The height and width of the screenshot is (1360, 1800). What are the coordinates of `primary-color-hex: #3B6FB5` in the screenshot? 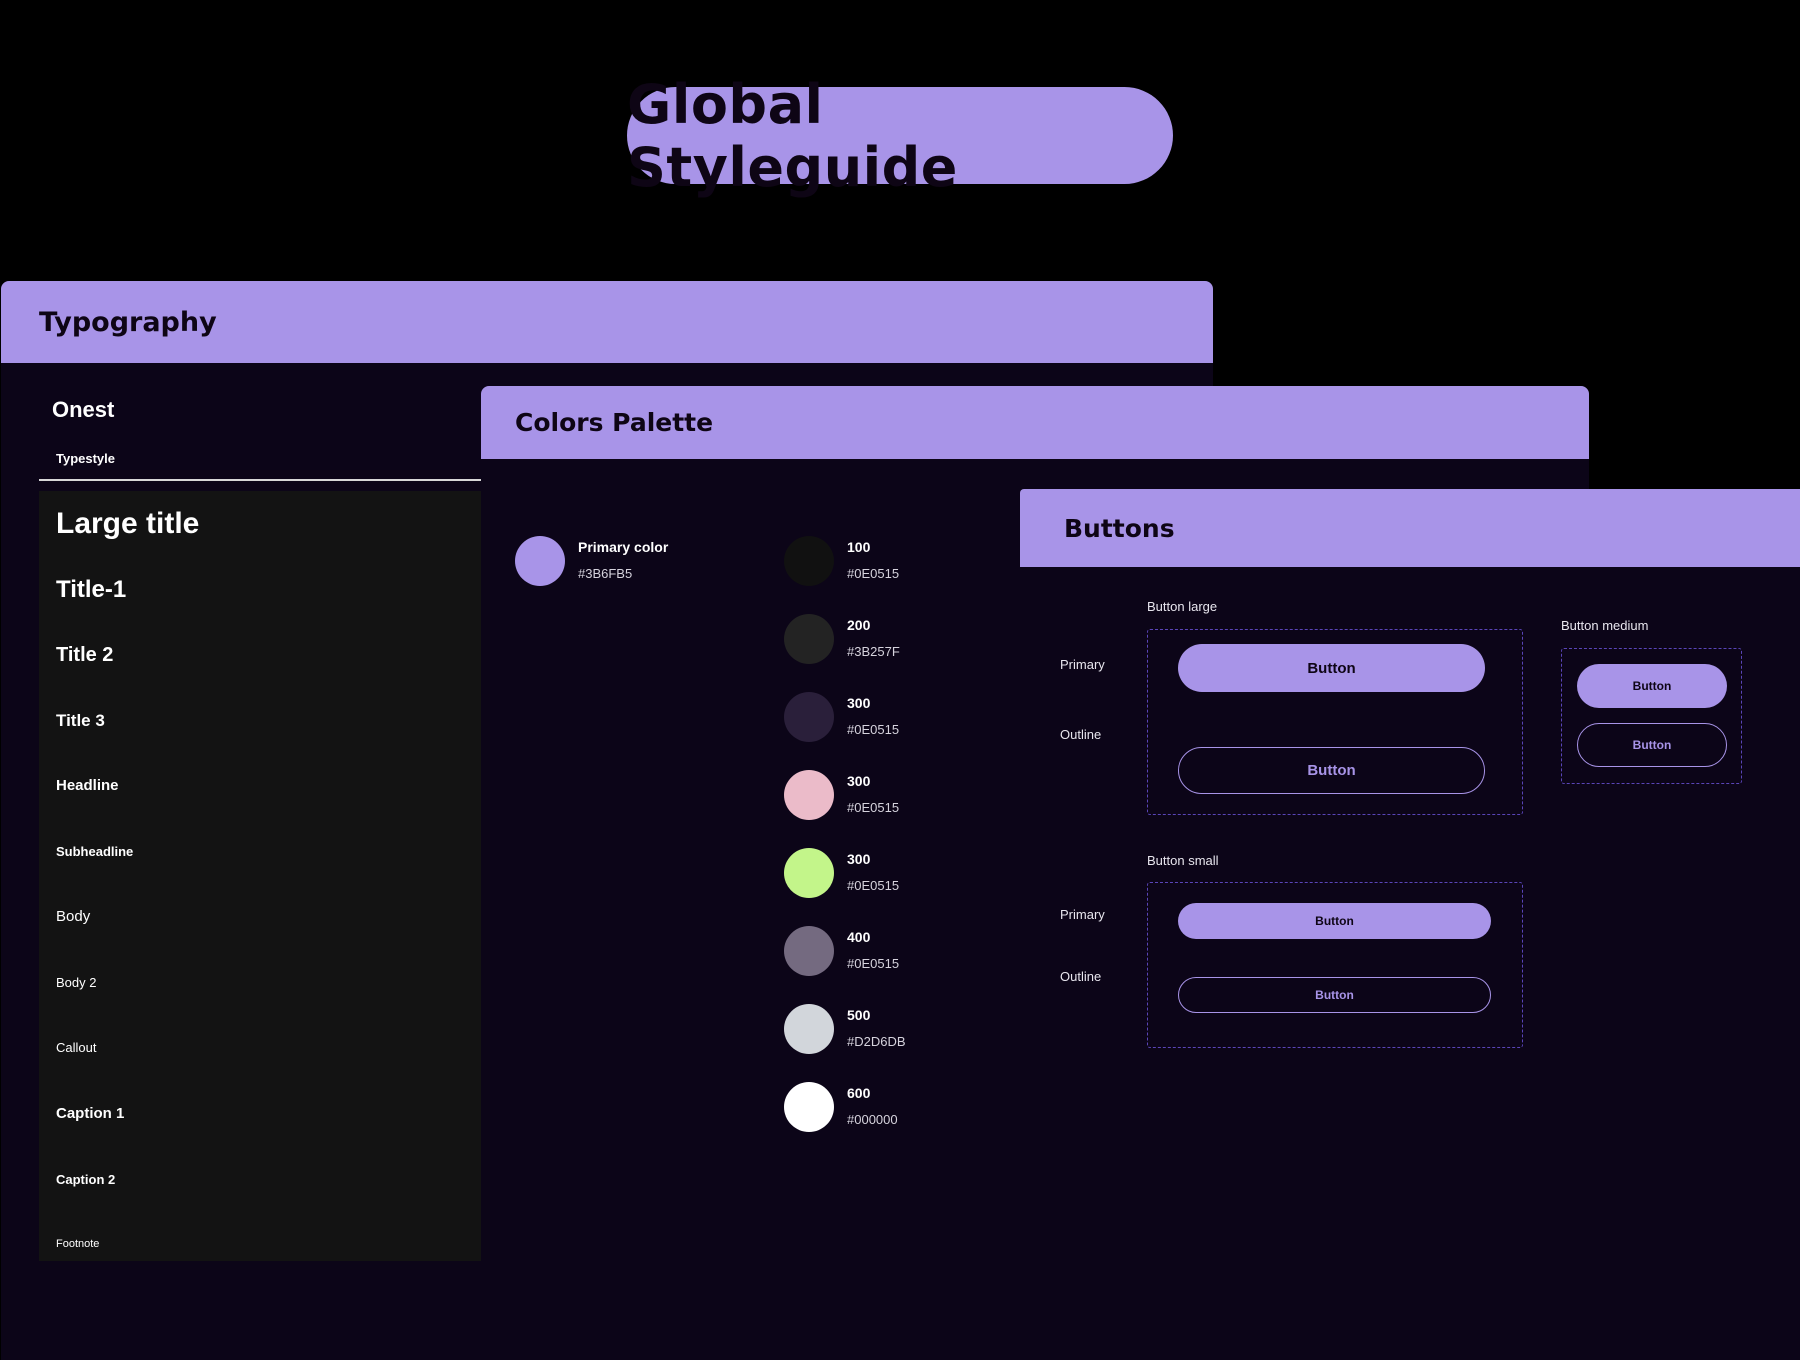 It's located at (605, 573).